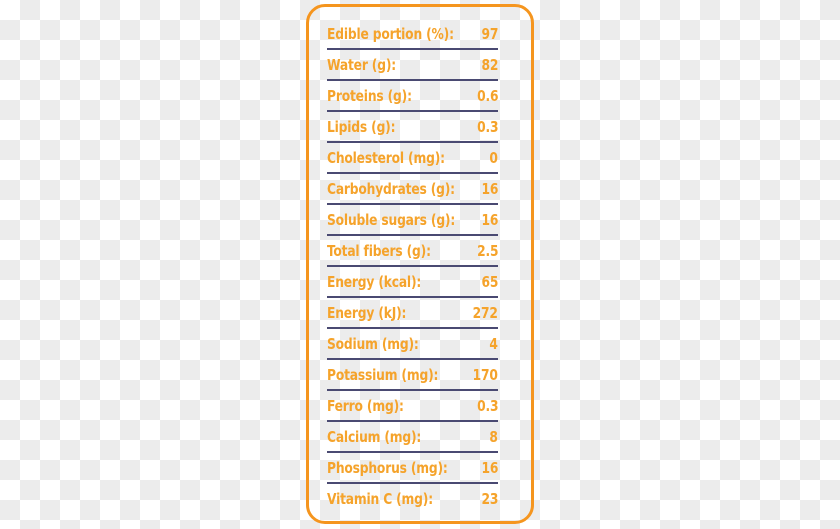 The image size is (840, 529). I want to click on nutrient-row: Phosphorus (mg): 16, so click(413, 468).